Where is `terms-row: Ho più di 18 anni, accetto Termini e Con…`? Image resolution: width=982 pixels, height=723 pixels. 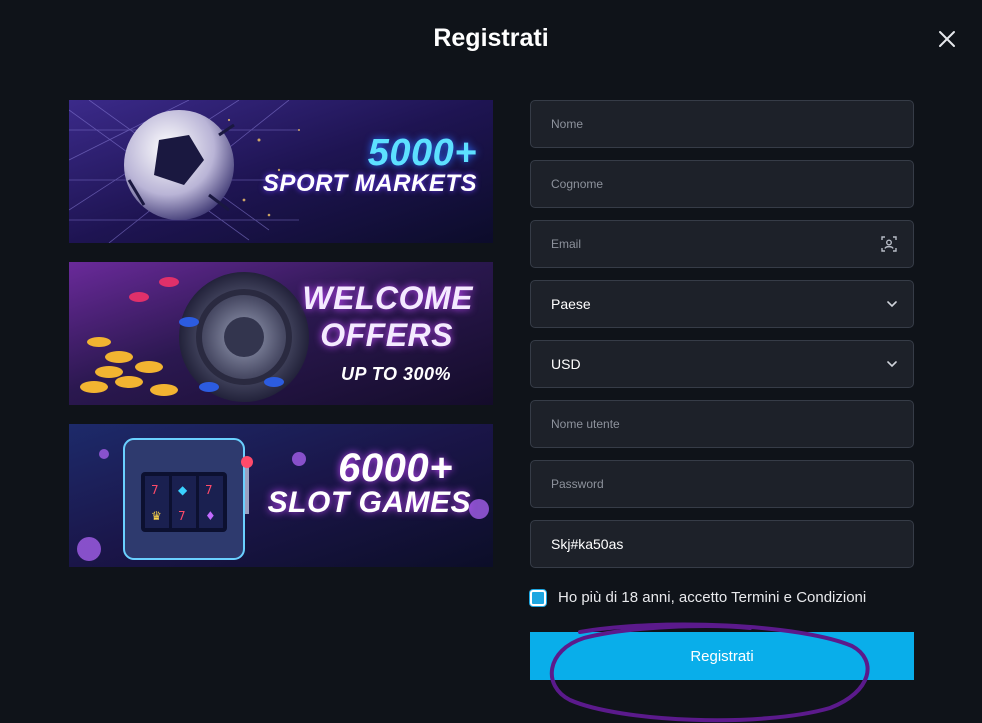 terms-row: Ho più di 18 anni, accetto Termini e Con… is located at coordinates (698, 597).